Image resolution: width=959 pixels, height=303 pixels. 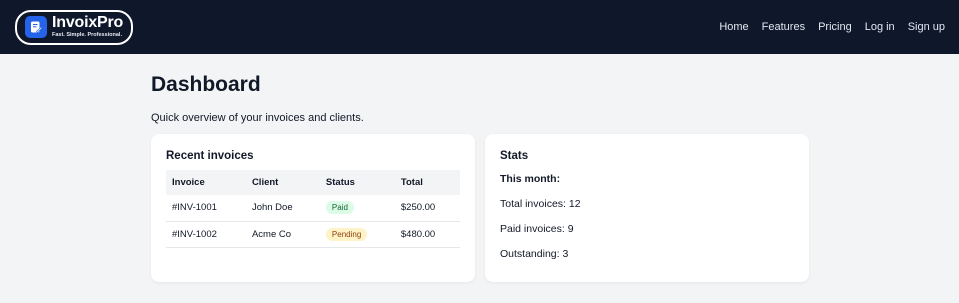 What do you see at coordinates (282, 234) in the screenshot?
I see `invoice-client: Acme Co` at bounding box center [282, 234].